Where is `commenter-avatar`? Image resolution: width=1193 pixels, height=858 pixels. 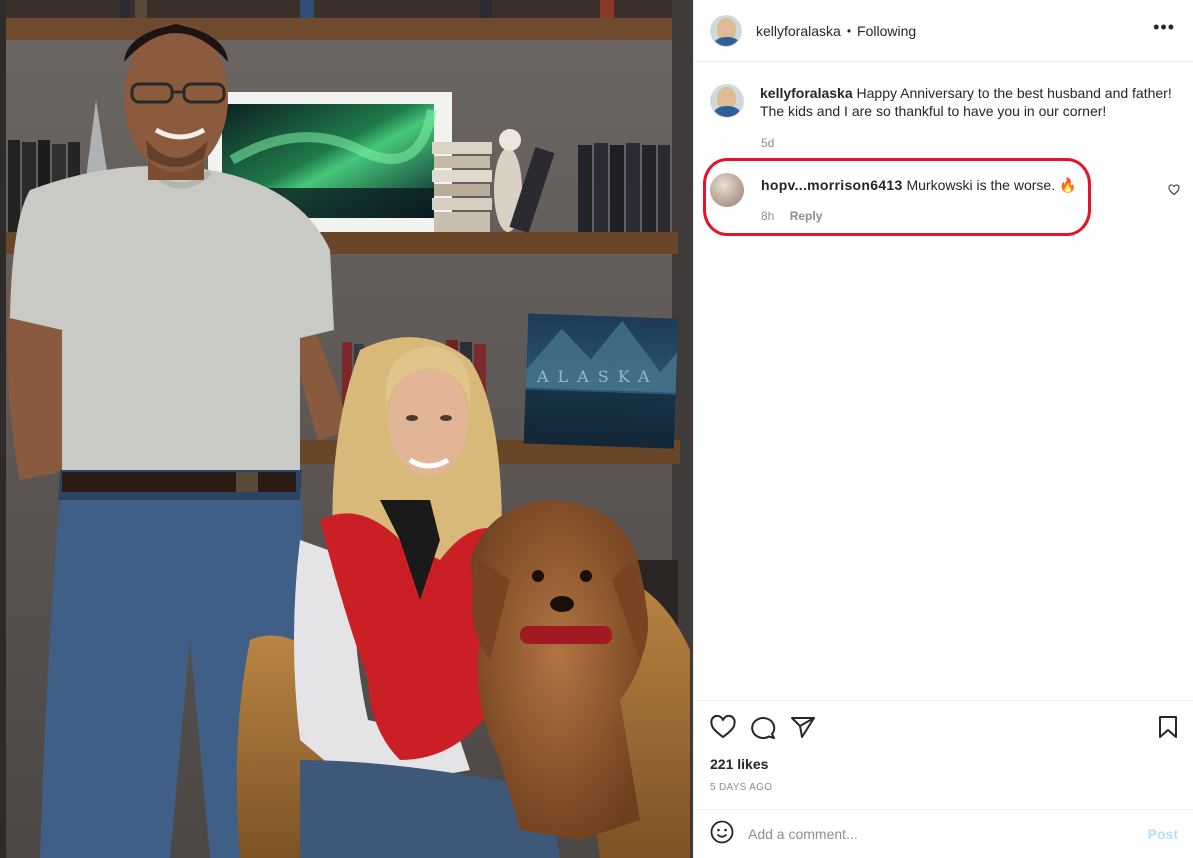
commenter-avatar is located at coordinates (727, 190).